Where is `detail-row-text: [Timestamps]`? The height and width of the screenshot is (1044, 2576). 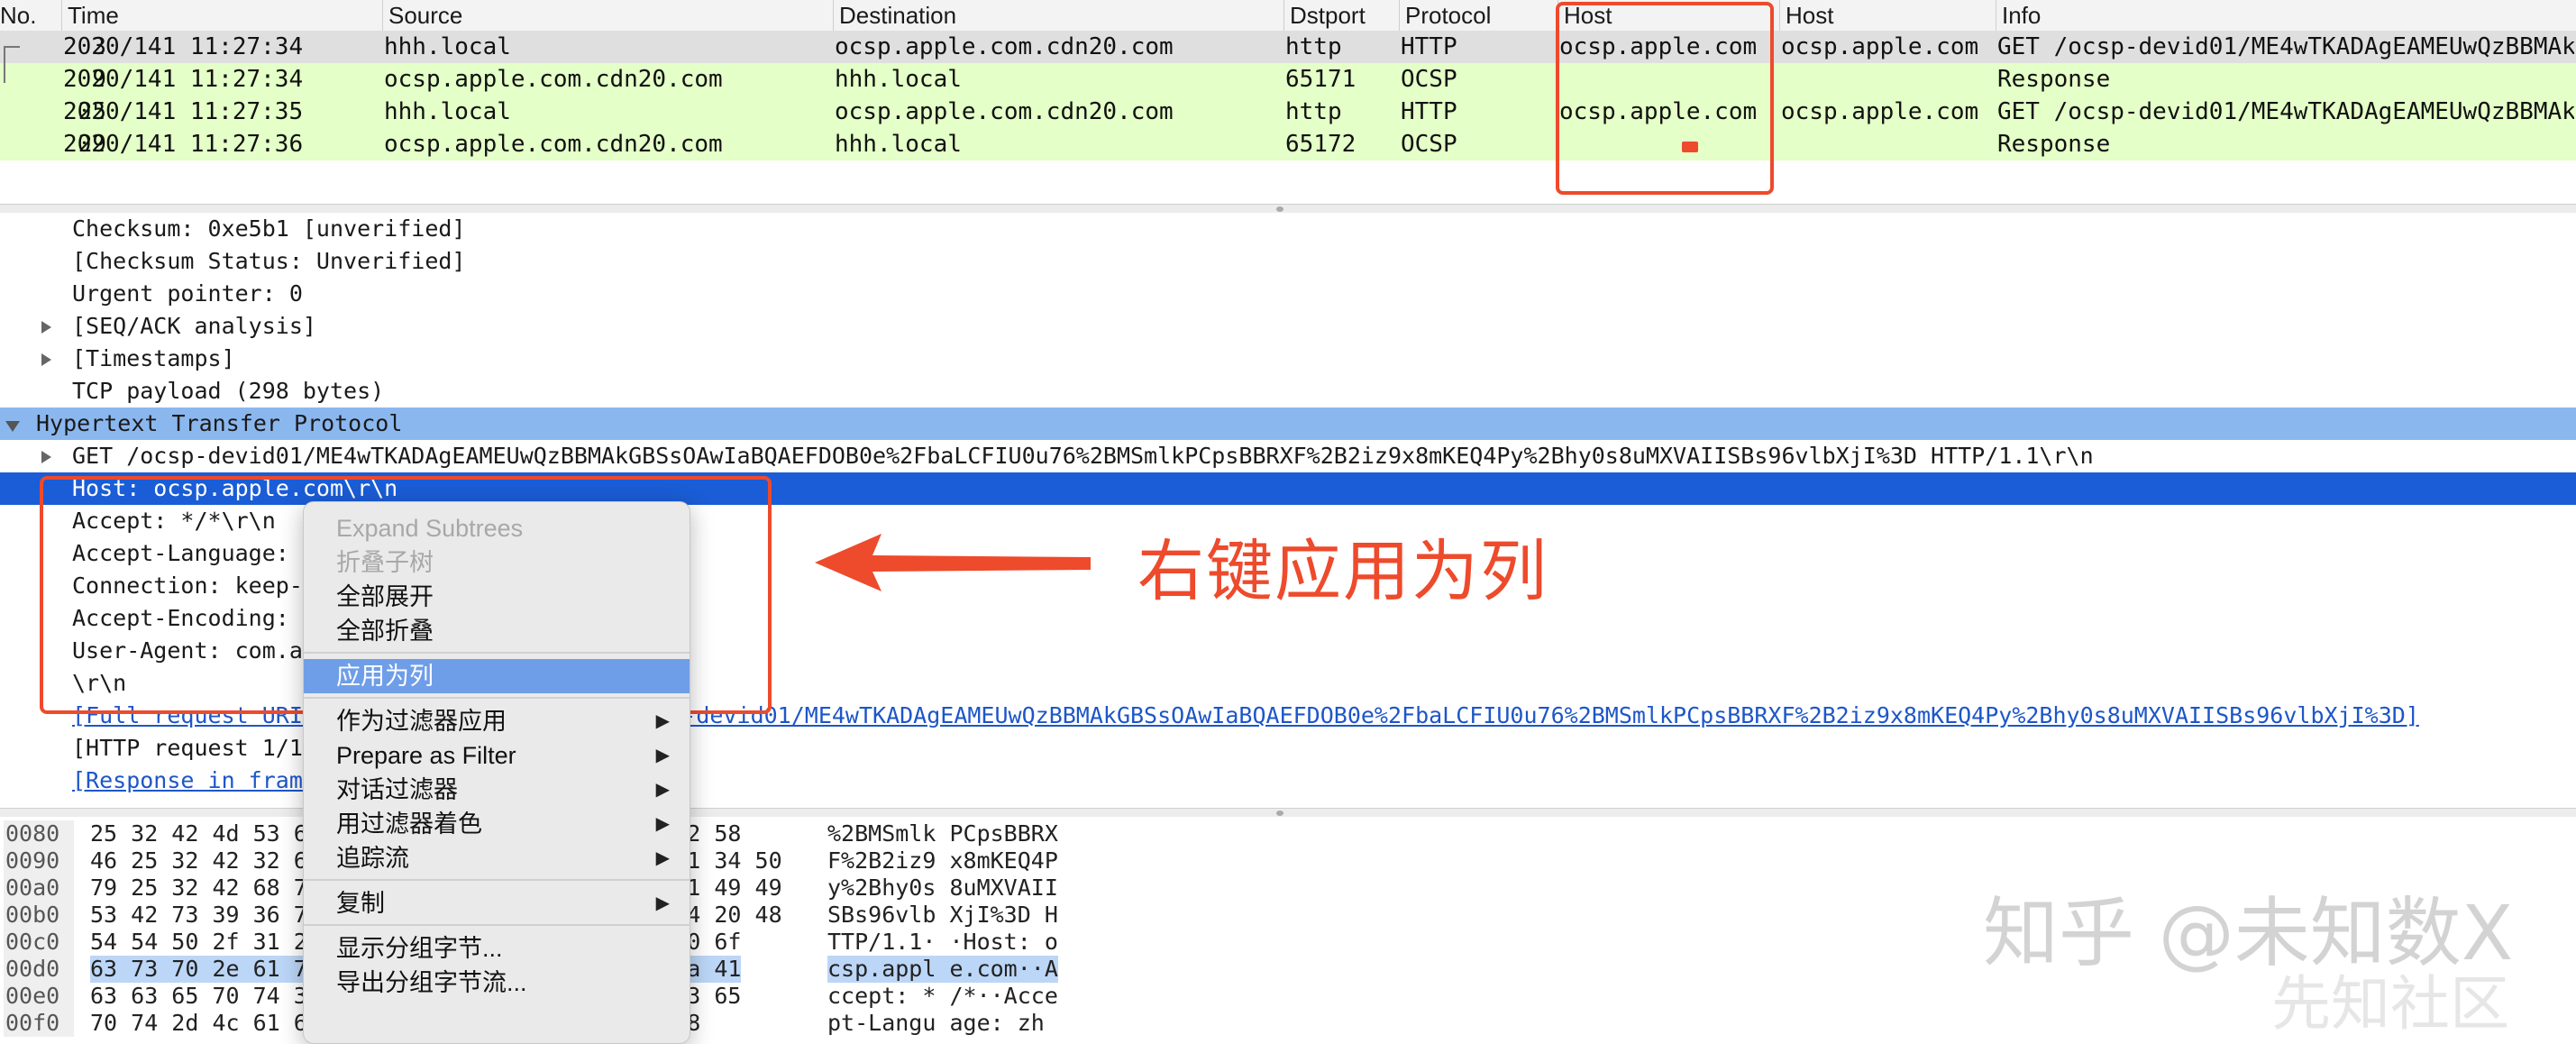 detail-row-text: [Timestamps] is located at coordinates (153, 358).